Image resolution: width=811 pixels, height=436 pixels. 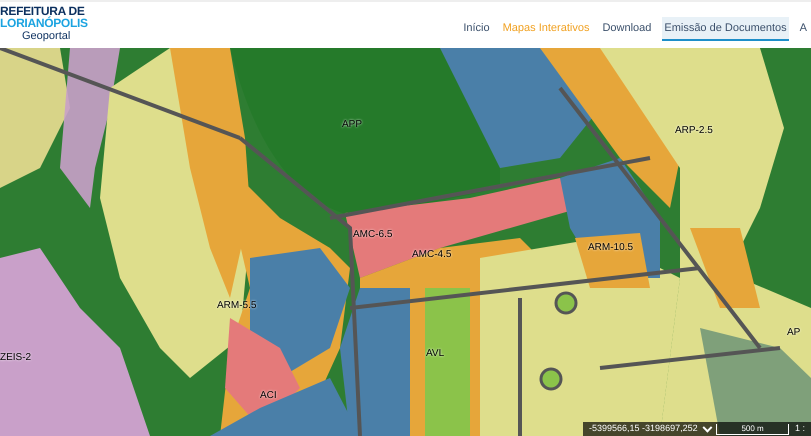 What do you see at coordinates (372, 235) in the screenshot?
I see `zone-label: AMC-6.5` at bounding box center [372, 235].